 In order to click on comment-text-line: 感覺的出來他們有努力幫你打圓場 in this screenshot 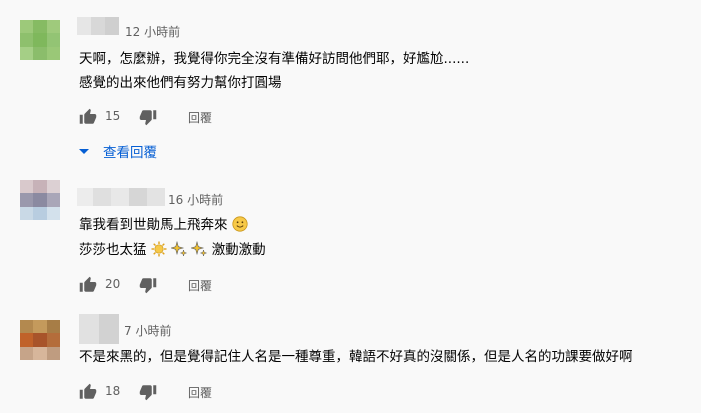, I will do `click(180, 83)`.